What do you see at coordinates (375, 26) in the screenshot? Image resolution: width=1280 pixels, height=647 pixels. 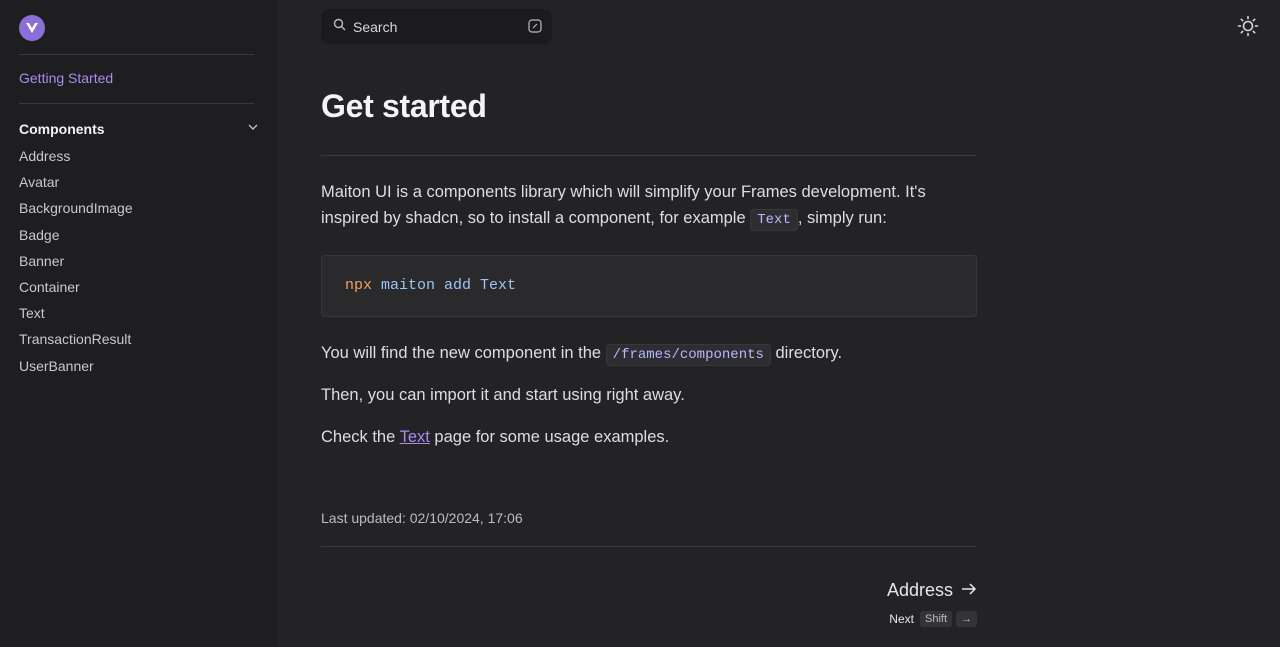 I see `search-label: Search` at bounding box center [375, 26].